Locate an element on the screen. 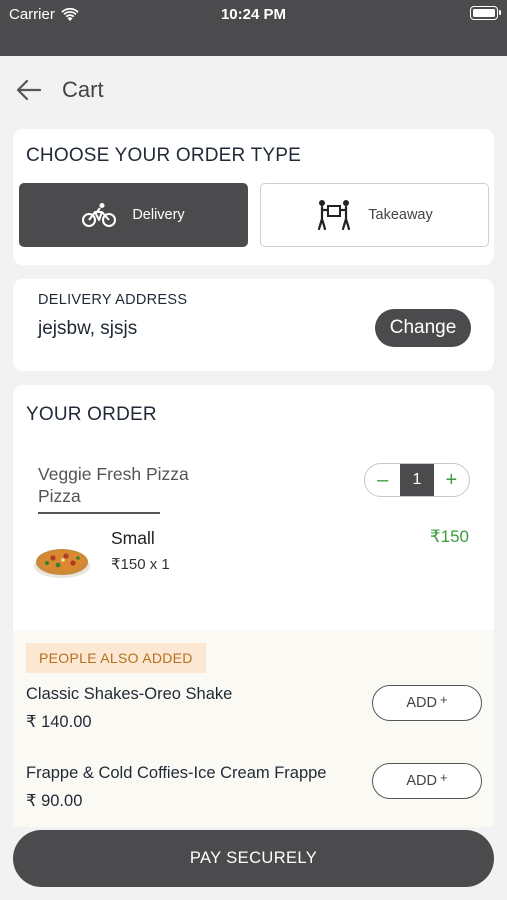  item-name-underline is located at coordinates (99, 513).